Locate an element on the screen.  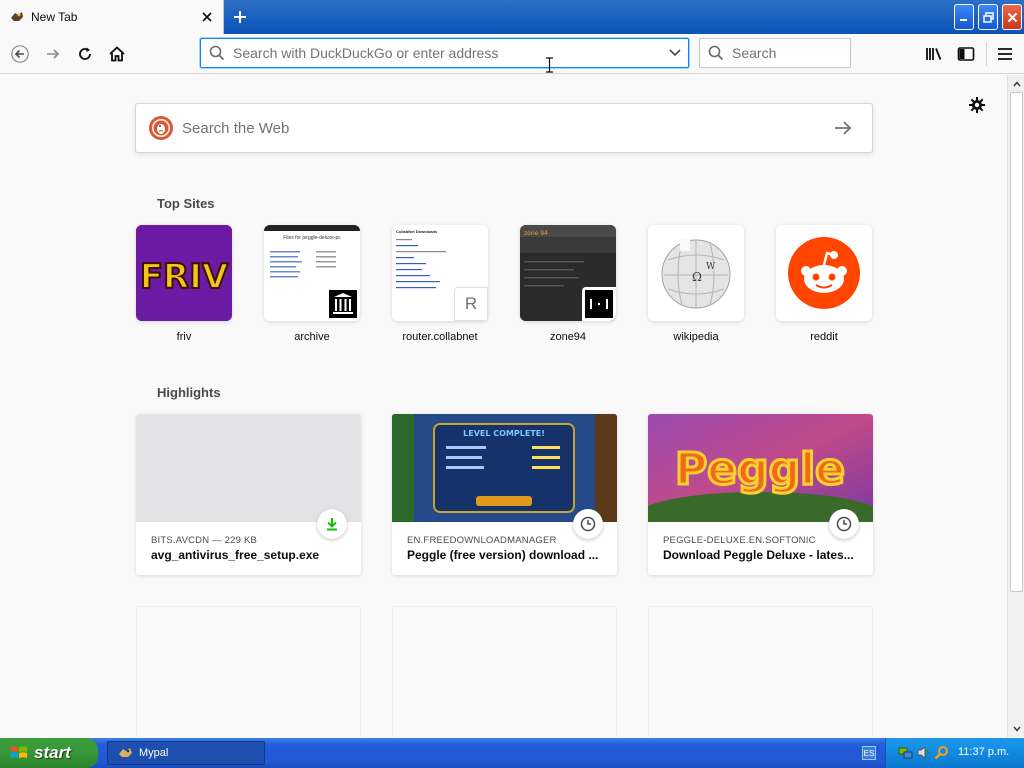
system-tray: 11:37 p.m. is located at coordinates (954, 753).